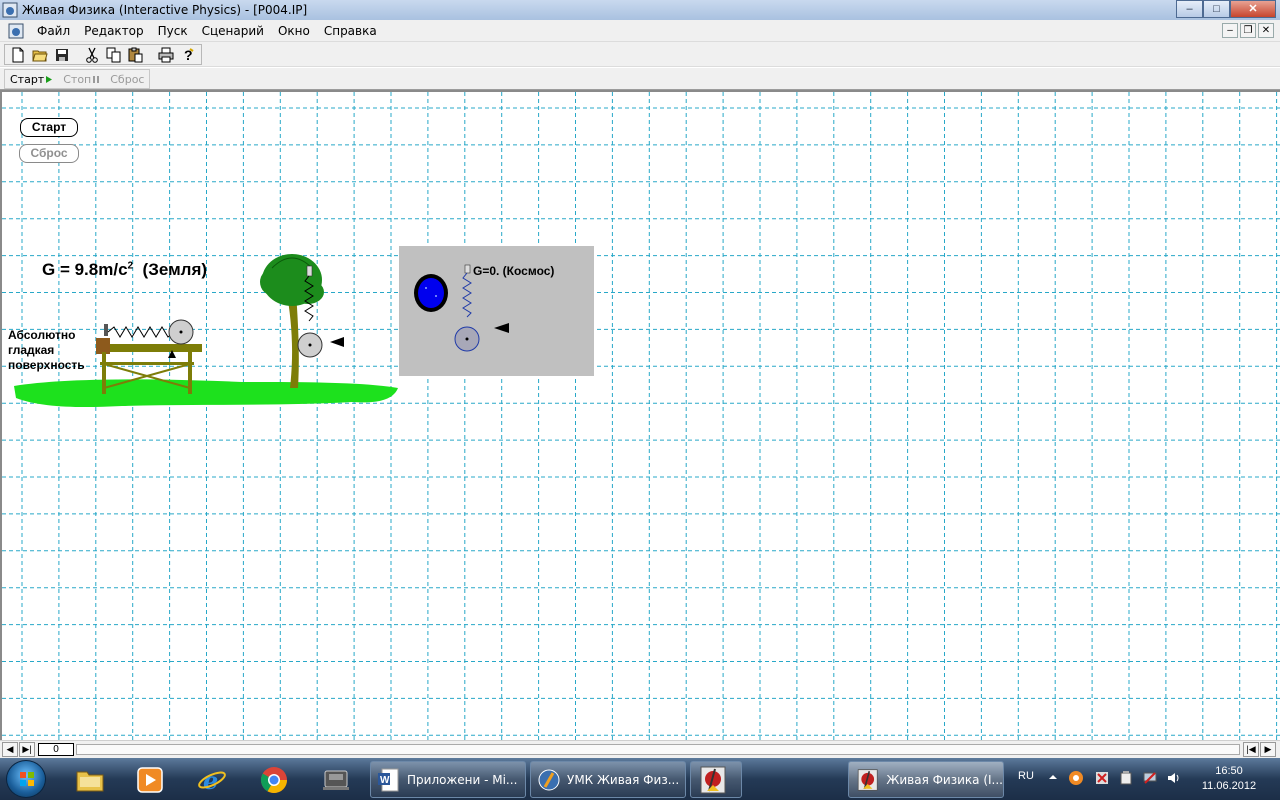 This screenshot has width=1280, height=800. Describe the element at coordinates (1268, 749) in the screenshot. I see `scroll-right-button: ▶` at that location.